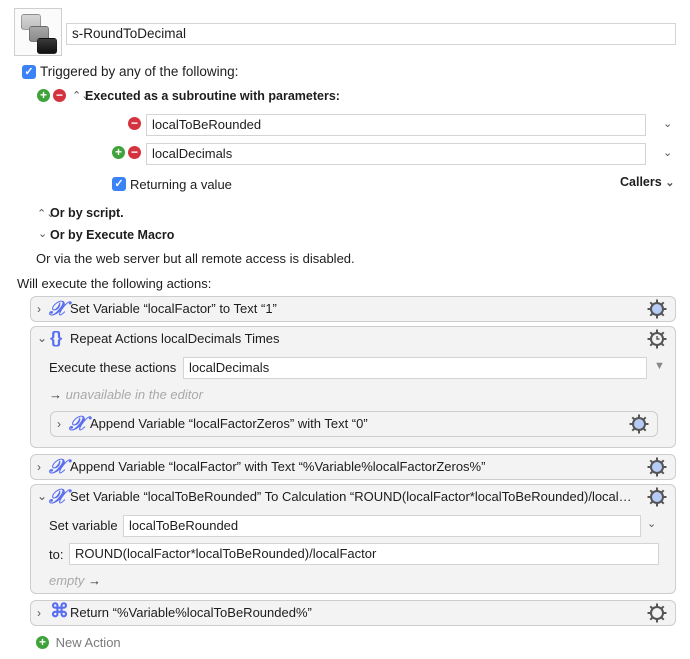 Image resolution: width=690 pixels, height=659 pixels. What do you see at coordinates (382, 526) in the screenshot?
I see `set-variable-field: localToBeRounded` at bounding box center [382, 526].